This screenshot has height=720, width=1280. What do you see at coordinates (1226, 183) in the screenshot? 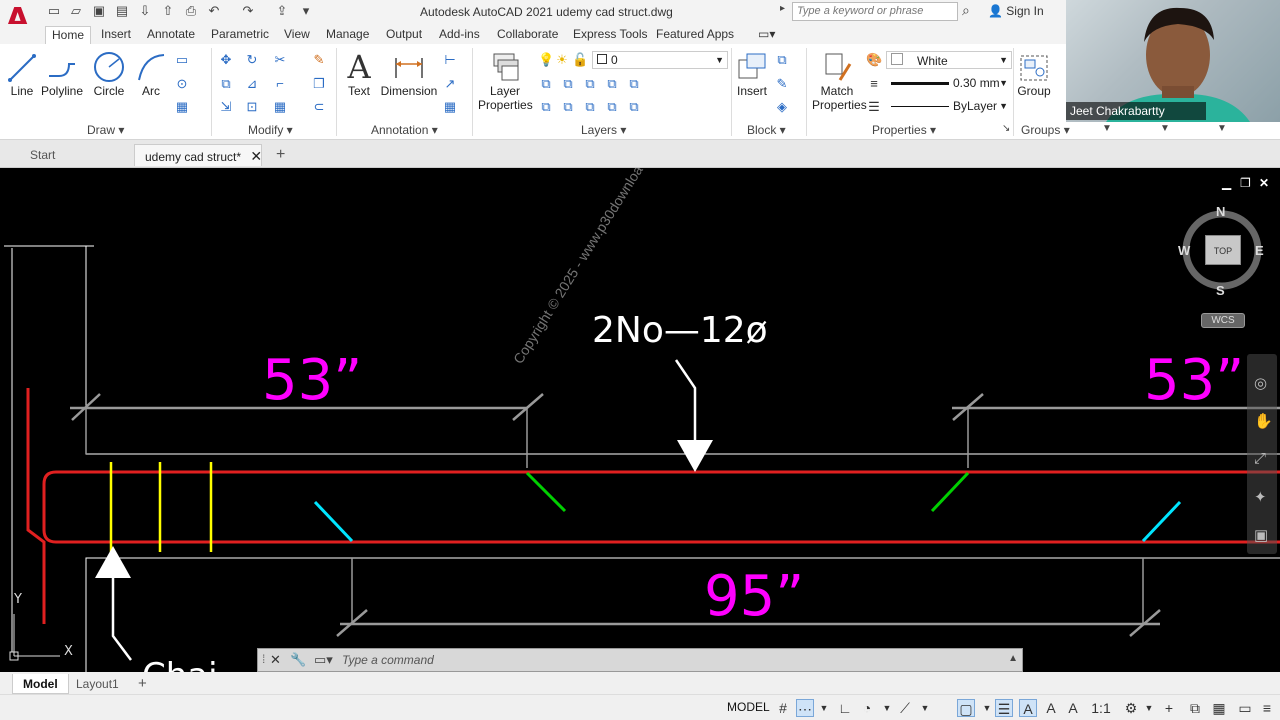
I see `viewport-minimize-icon: ▁` at bounding box center [1226, 183].